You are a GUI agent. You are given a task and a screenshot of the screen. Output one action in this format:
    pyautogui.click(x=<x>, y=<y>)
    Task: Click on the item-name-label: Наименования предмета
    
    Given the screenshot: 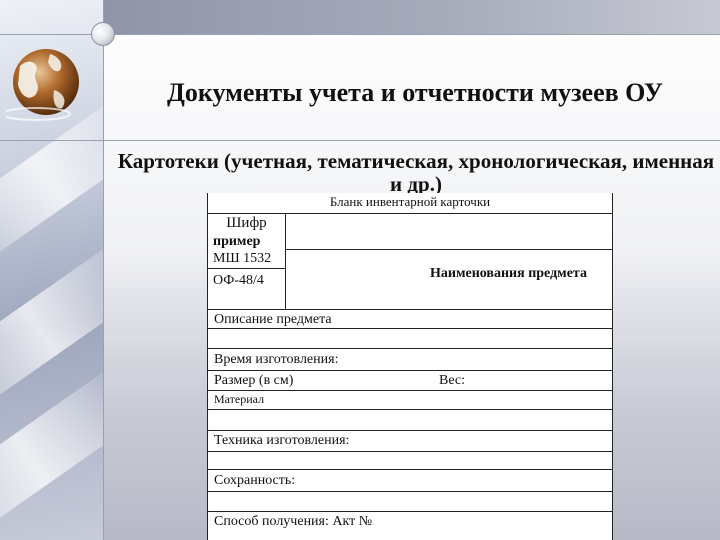 What is the action you would take?
    pyautogui.click(x=508, y=273)
    